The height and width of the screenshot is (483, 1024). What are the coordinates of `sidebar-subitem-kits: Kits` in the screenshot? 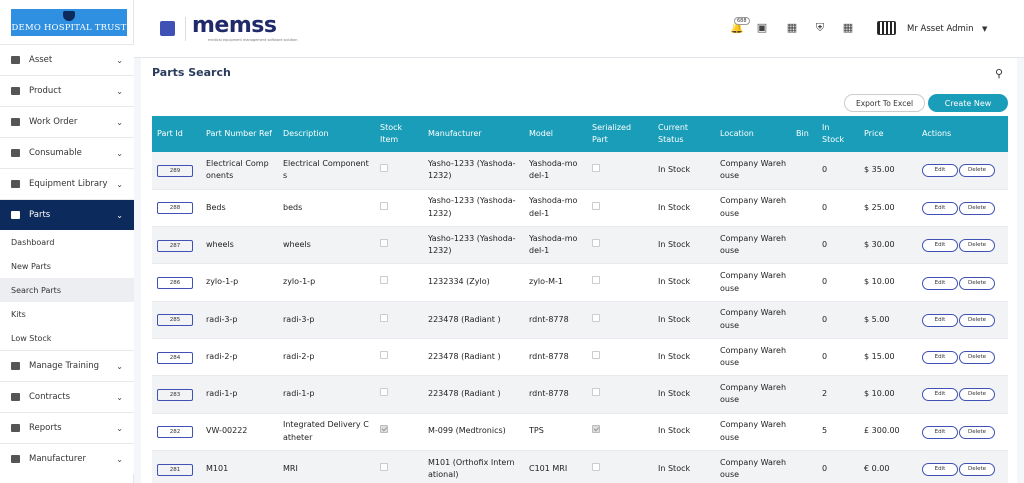 It's located at (67, 314).